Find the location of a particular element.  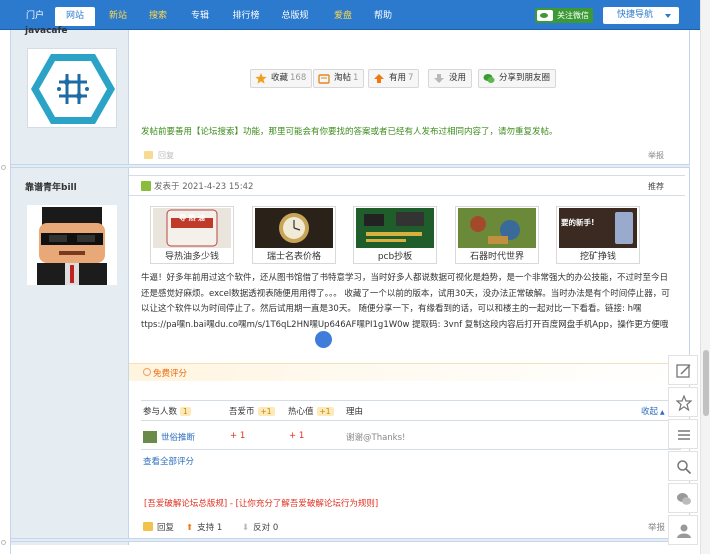

oppose-button: ⬇ 反对 0 is located at coordinates (260, 527).